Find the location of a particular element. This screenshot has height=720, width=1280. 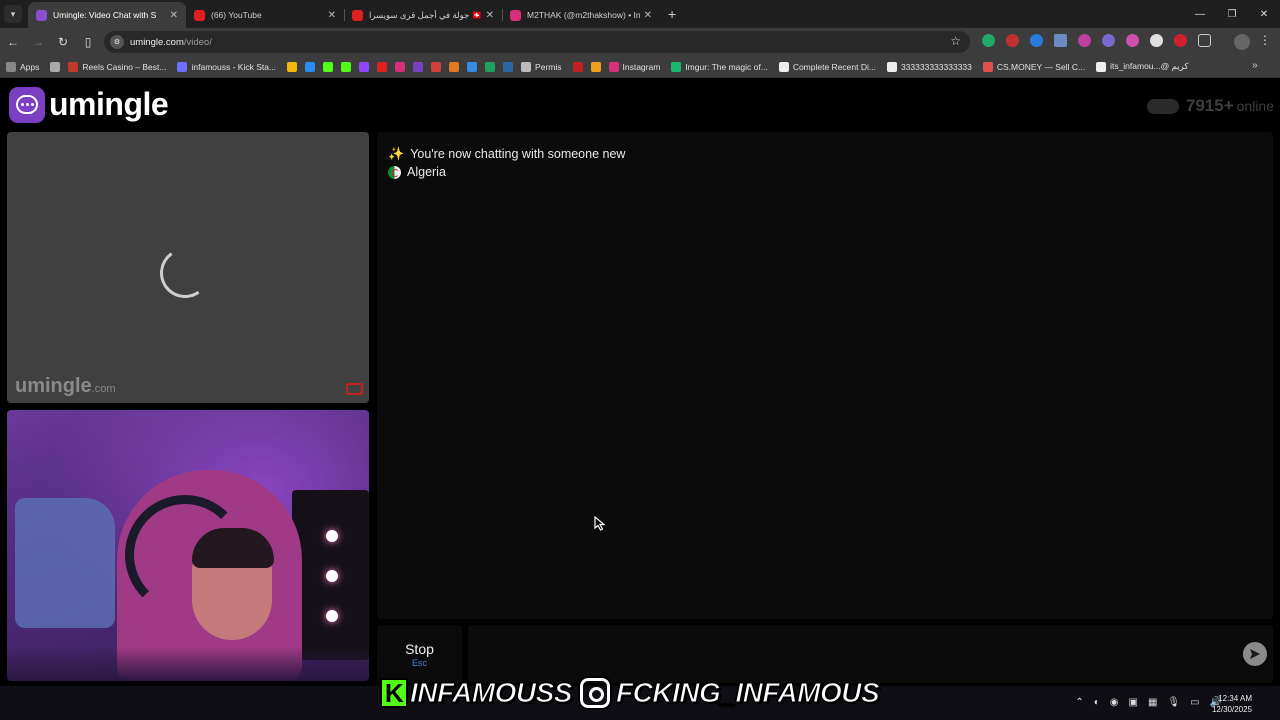

bookmark-item: Instagram is located at coordinates (634, 66).